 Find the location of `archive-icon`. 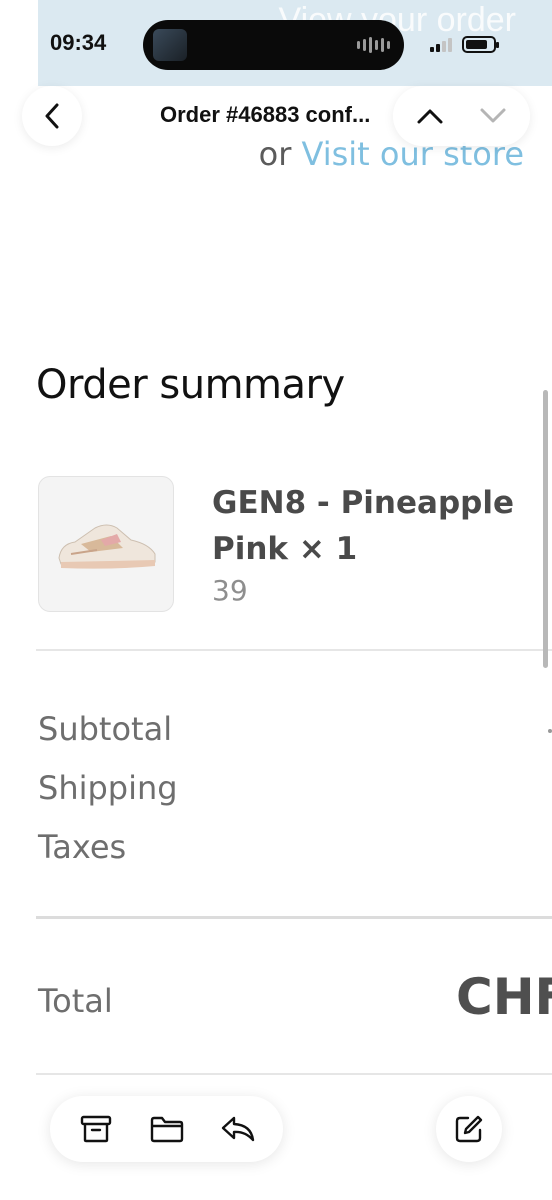

archive-icon is located at coordinates (95, 1129).